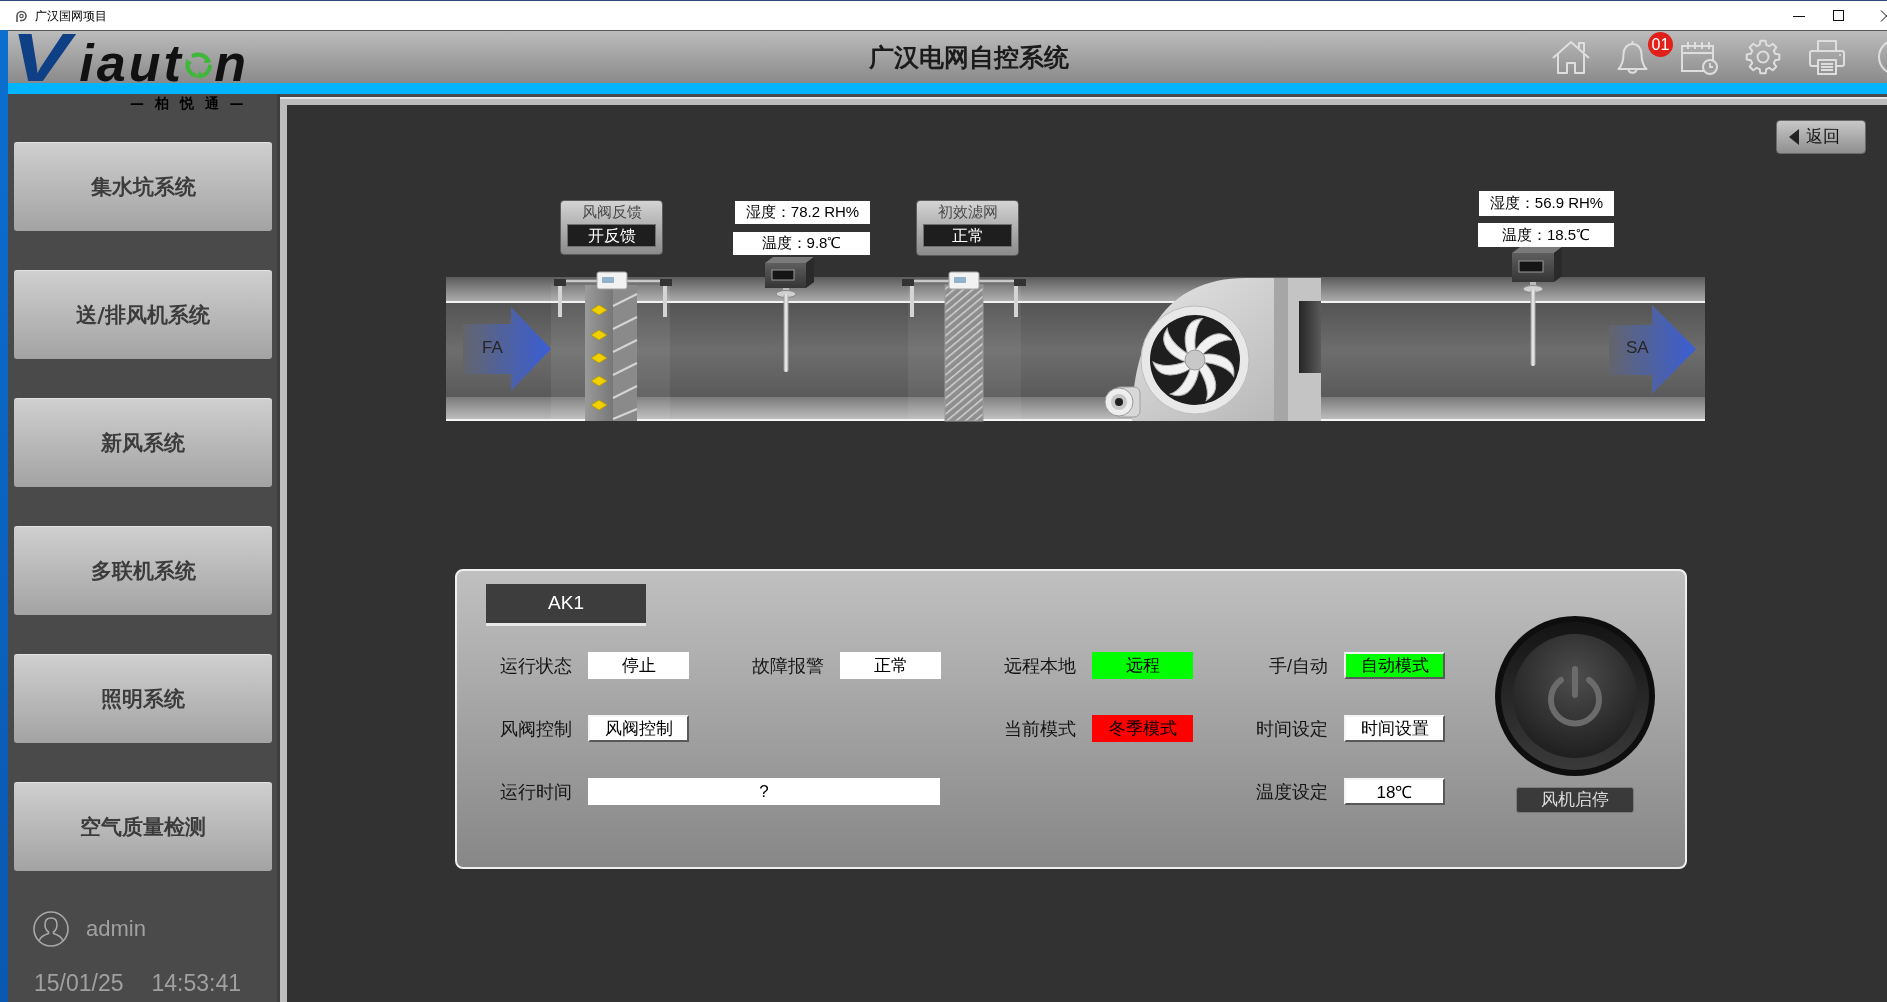  I want to click on outlet-label: SA, so click(1637, 348).